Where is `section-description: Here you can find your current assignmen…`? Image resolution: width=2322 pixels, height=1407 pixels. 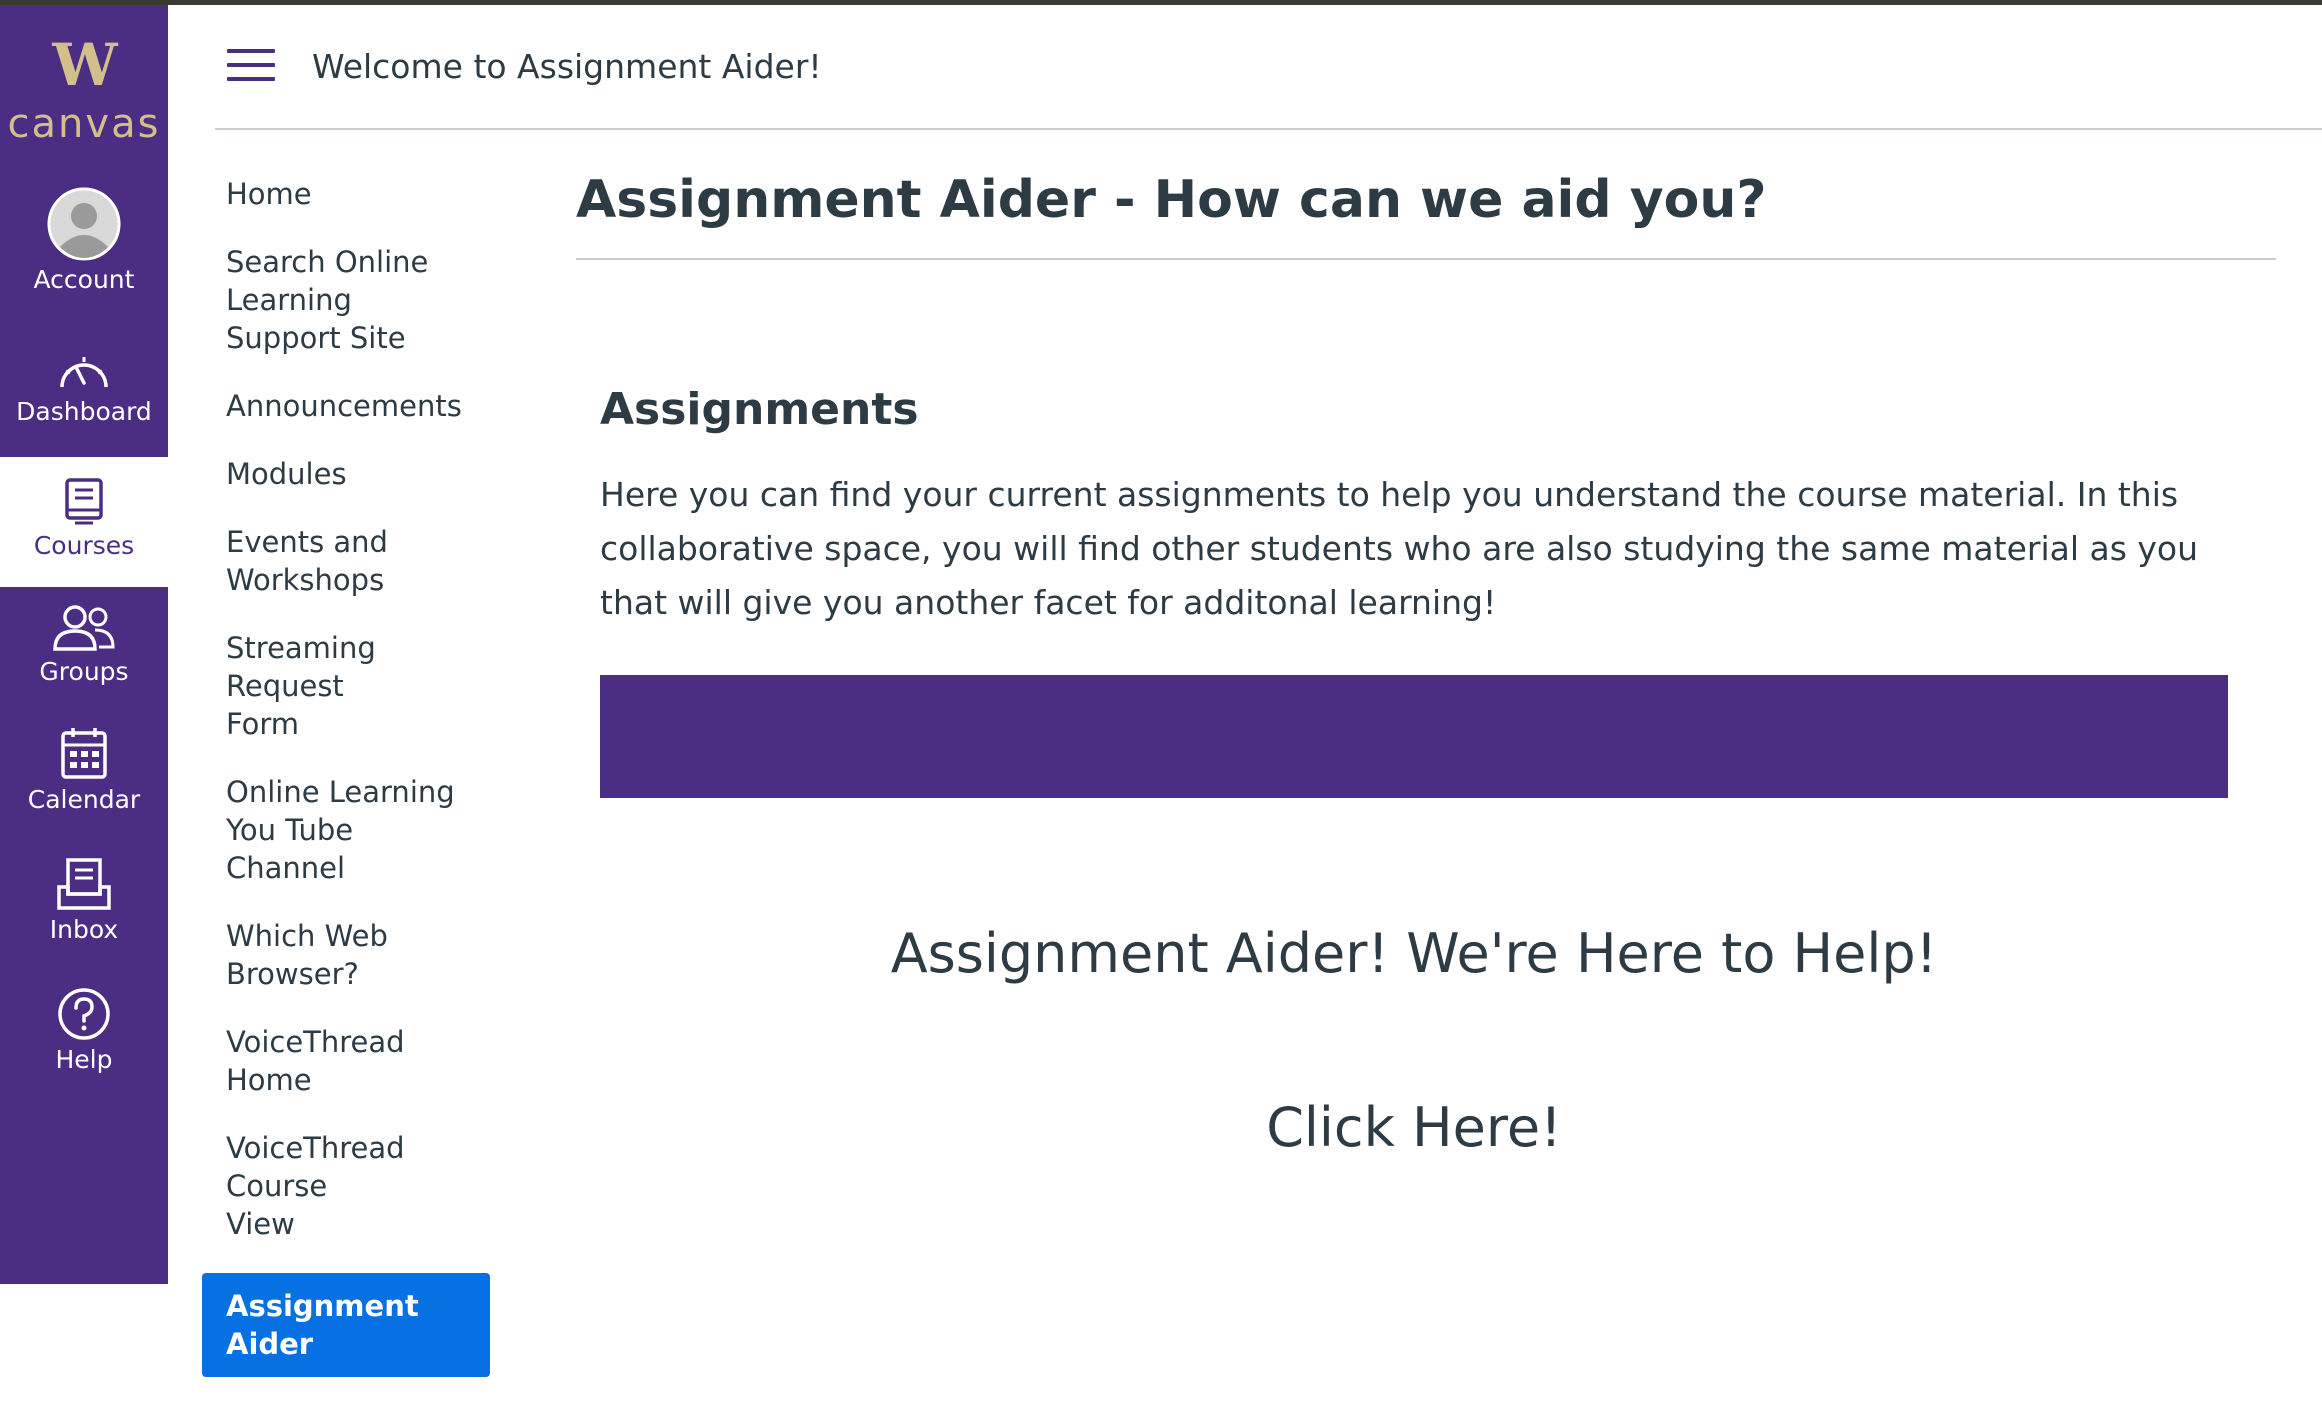
section-description: Here you can find your current assignmen… is located at coordinates (1399, 548).